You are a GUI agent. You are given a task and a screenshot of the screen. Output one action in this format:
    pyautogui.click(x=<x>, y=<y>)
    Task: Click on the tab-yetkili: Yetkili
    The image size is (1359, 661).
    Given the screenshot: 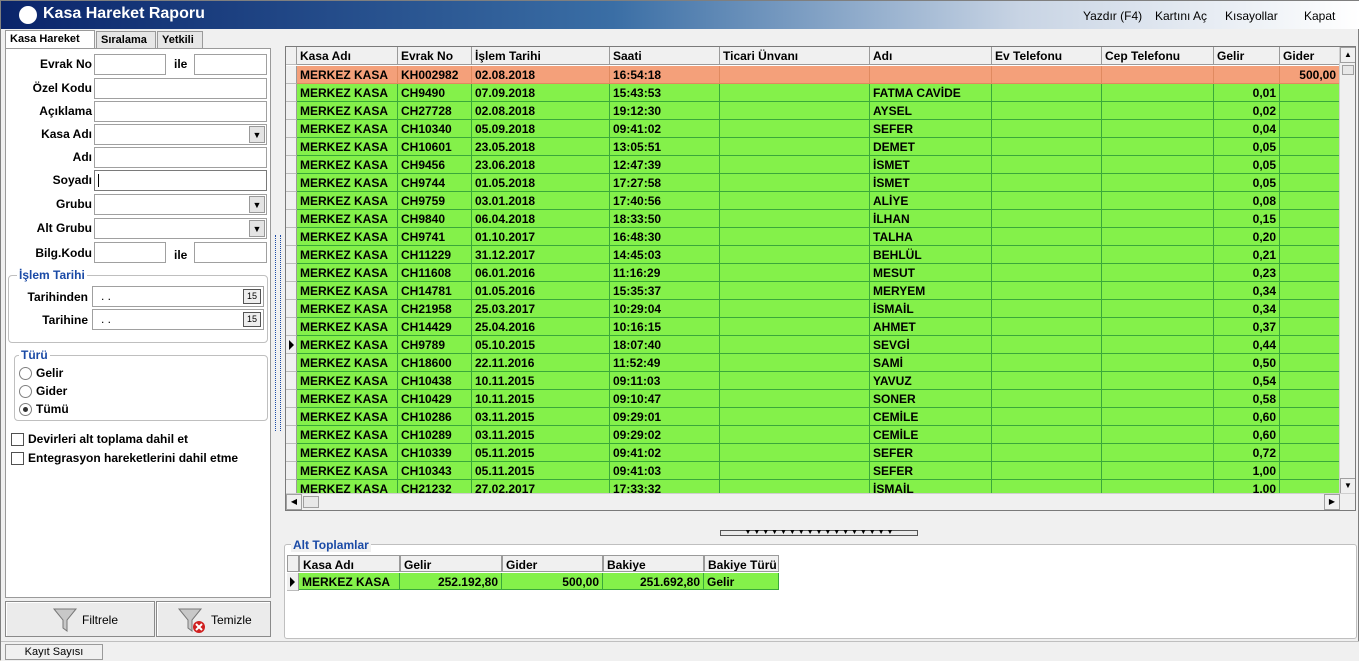 What is the action you would take?
    pyautogui.click(x=180, y=40)
    